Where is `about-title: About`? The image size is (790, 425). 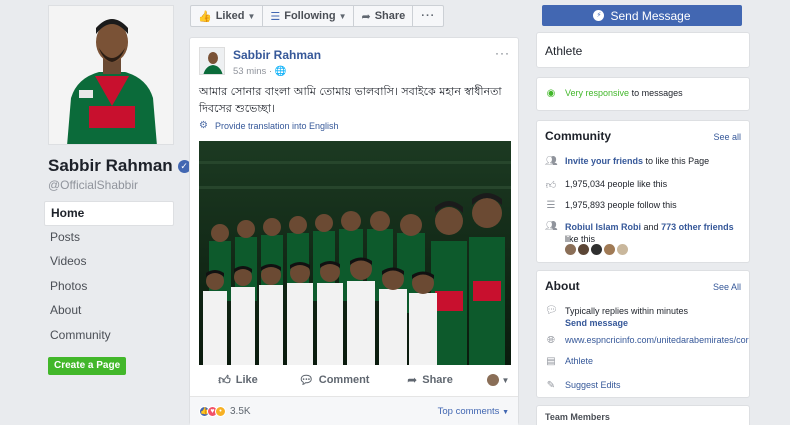
about-title: About is located at coordinates (562, 286).